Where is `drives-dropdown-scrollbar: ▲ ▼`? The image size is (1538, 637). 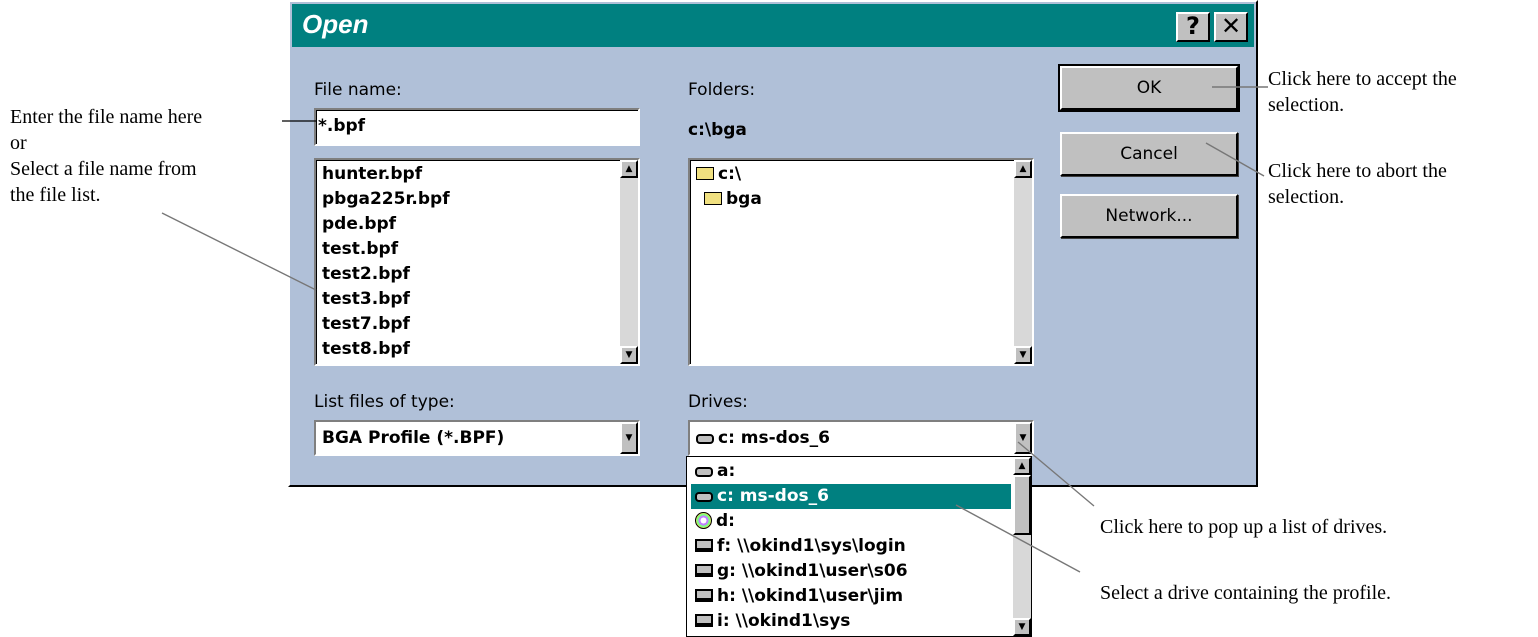
drives-dropdown-scrollbar: ▲ ▼ is located at coordinates (1022, 546).